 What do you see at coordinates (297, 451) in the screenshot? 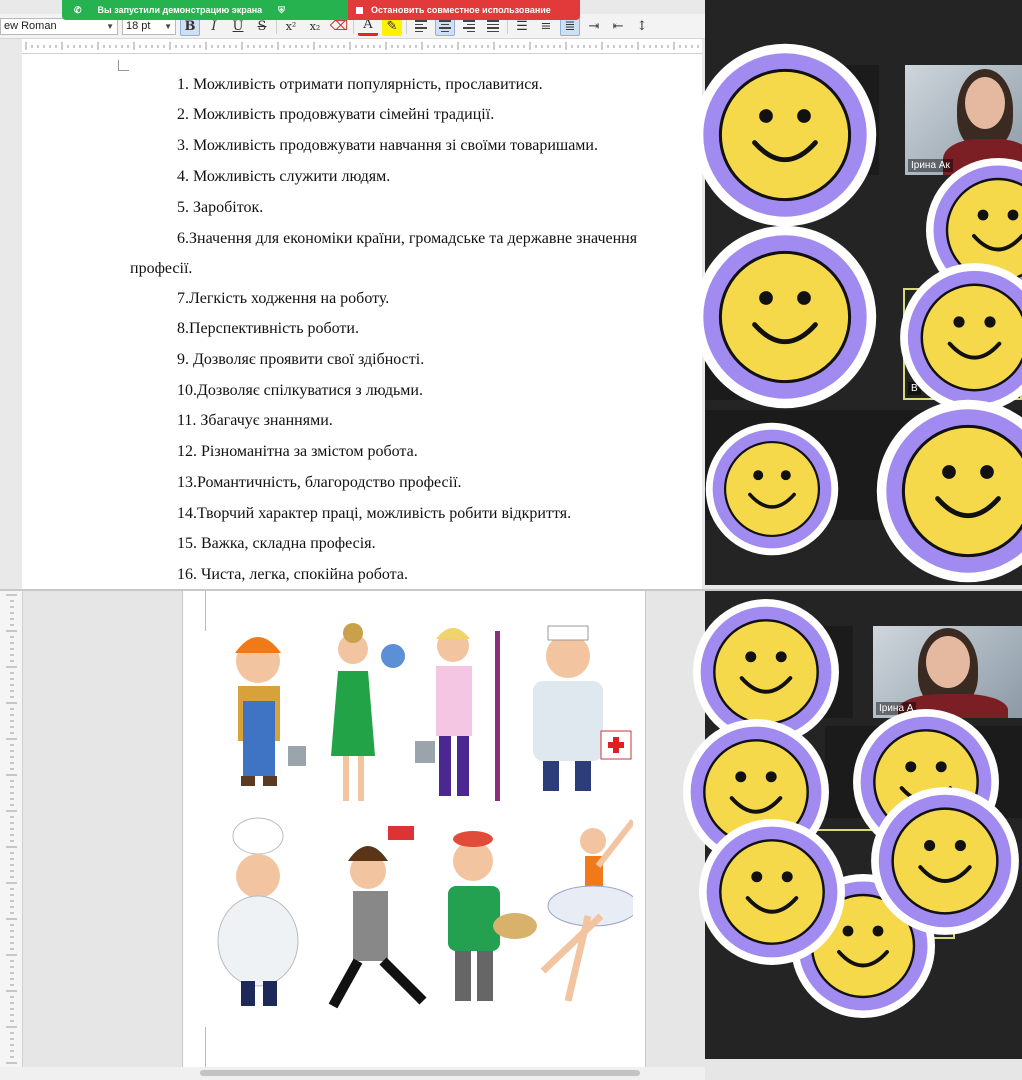
I see `list-item: 12. Різноманітна за змістом робота.` at bounding box center [297, 451].